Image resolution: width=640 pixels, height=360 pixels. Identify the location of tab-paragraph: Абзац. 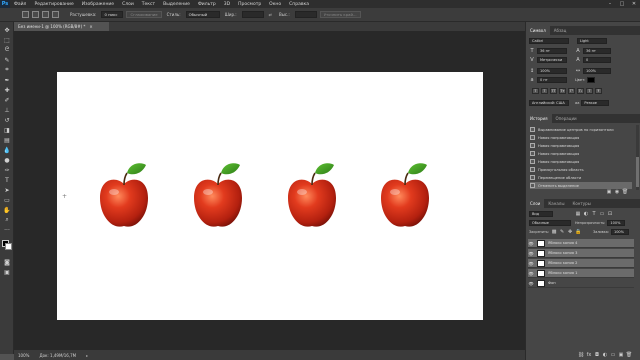
(560, 30).